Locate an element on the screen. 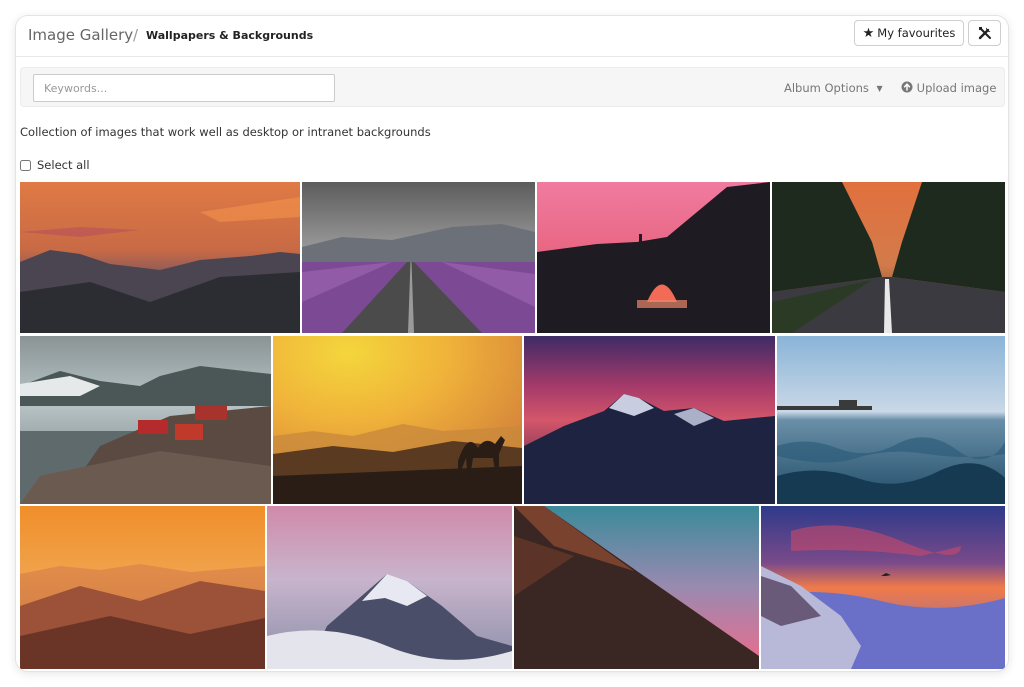 This screenshot has width=1024, height=687. camel-desert-image is located at coordinates (397, 420).